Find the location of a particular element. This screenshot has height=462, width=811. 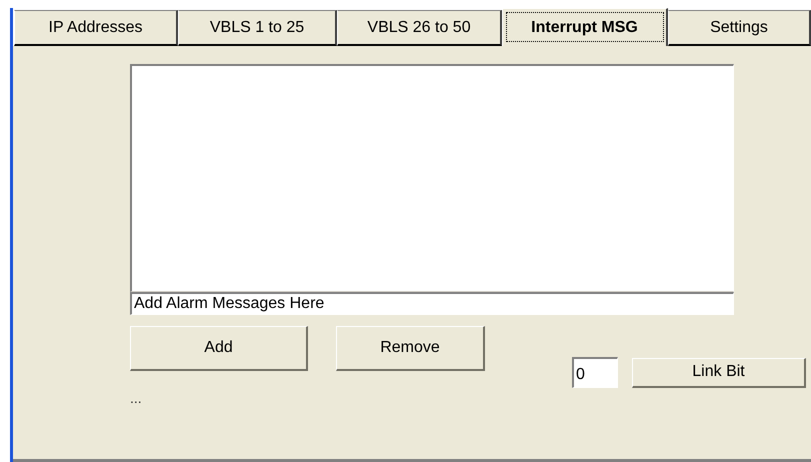

tab: Interrupt MSG is located at coordinates (585, 27).